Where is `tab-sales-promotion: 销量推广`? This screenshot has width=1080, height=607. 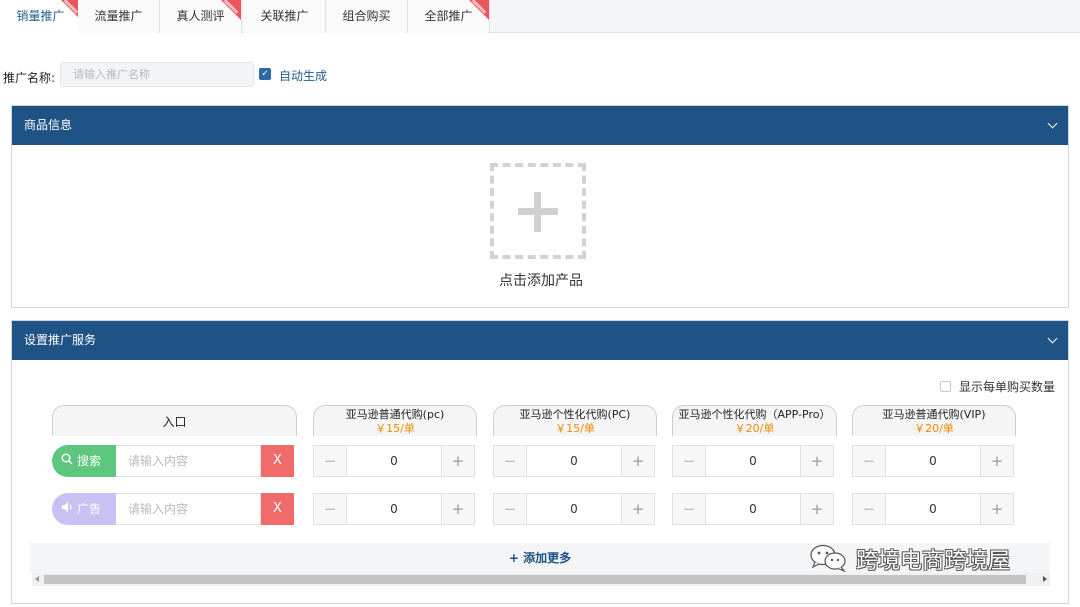
tab-sales-promotion: 销量推广 is located at coordinates (41, 16).